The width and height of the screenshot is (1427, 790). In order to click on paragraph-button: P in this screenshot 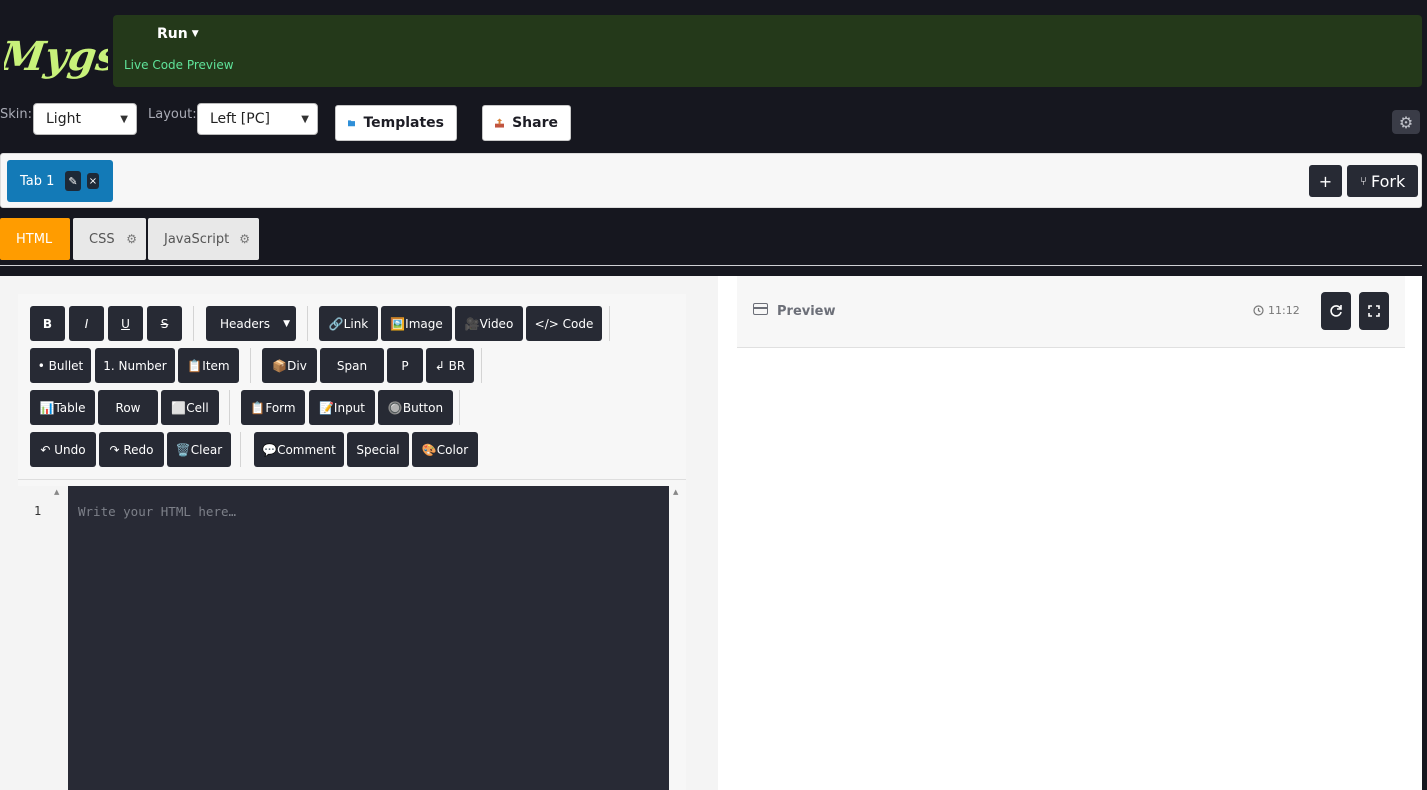, I will do `click(405, 365)`.